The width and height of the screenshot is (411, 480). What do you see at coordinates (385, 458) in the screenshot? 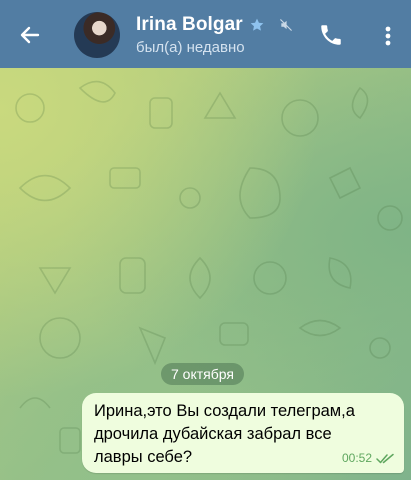
I see `double-check-icon` at bounding box center [385, 458].